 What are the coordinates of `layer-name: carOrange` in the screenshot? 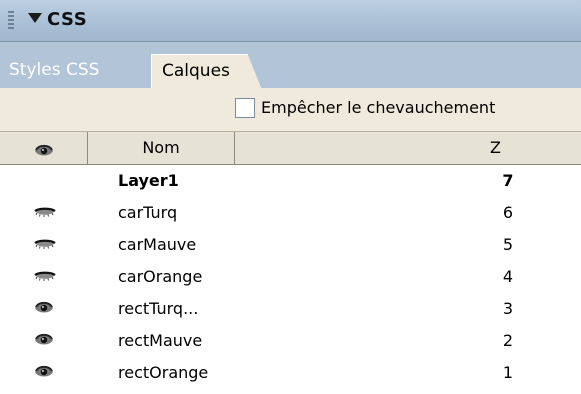 It's located at (160, 276).